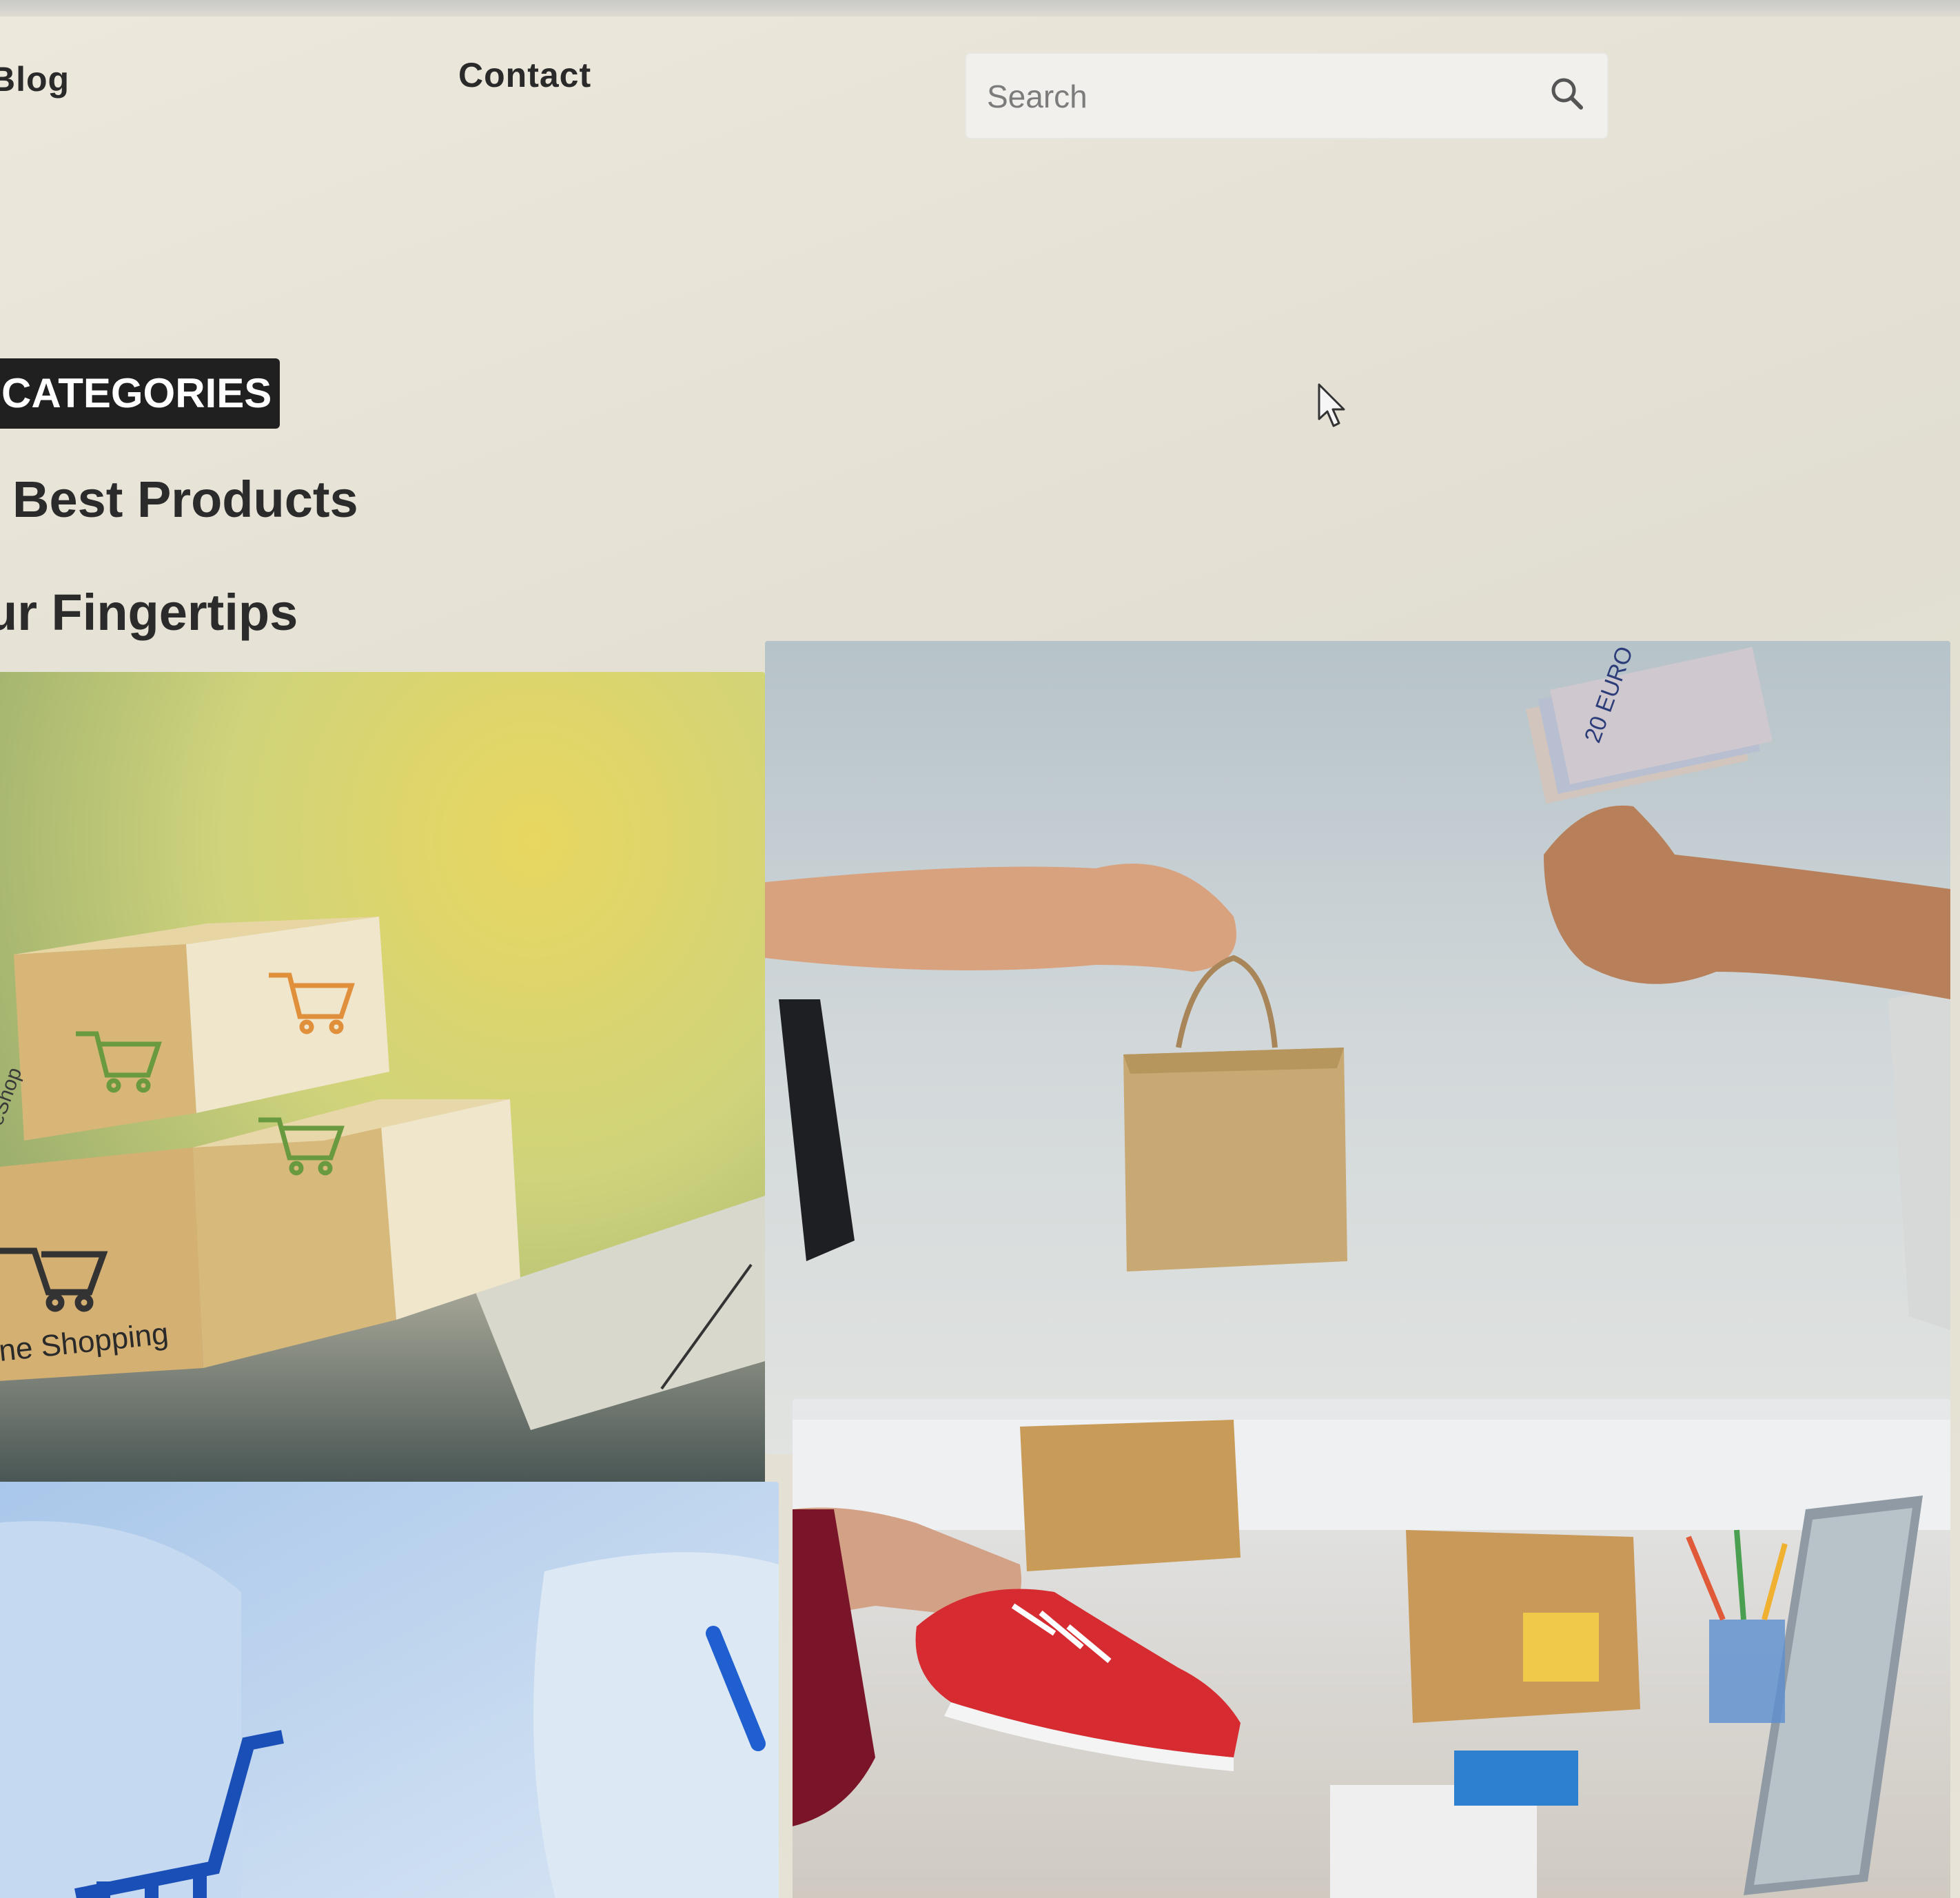  I want to click on browser-top-edge, so click(980, 8).